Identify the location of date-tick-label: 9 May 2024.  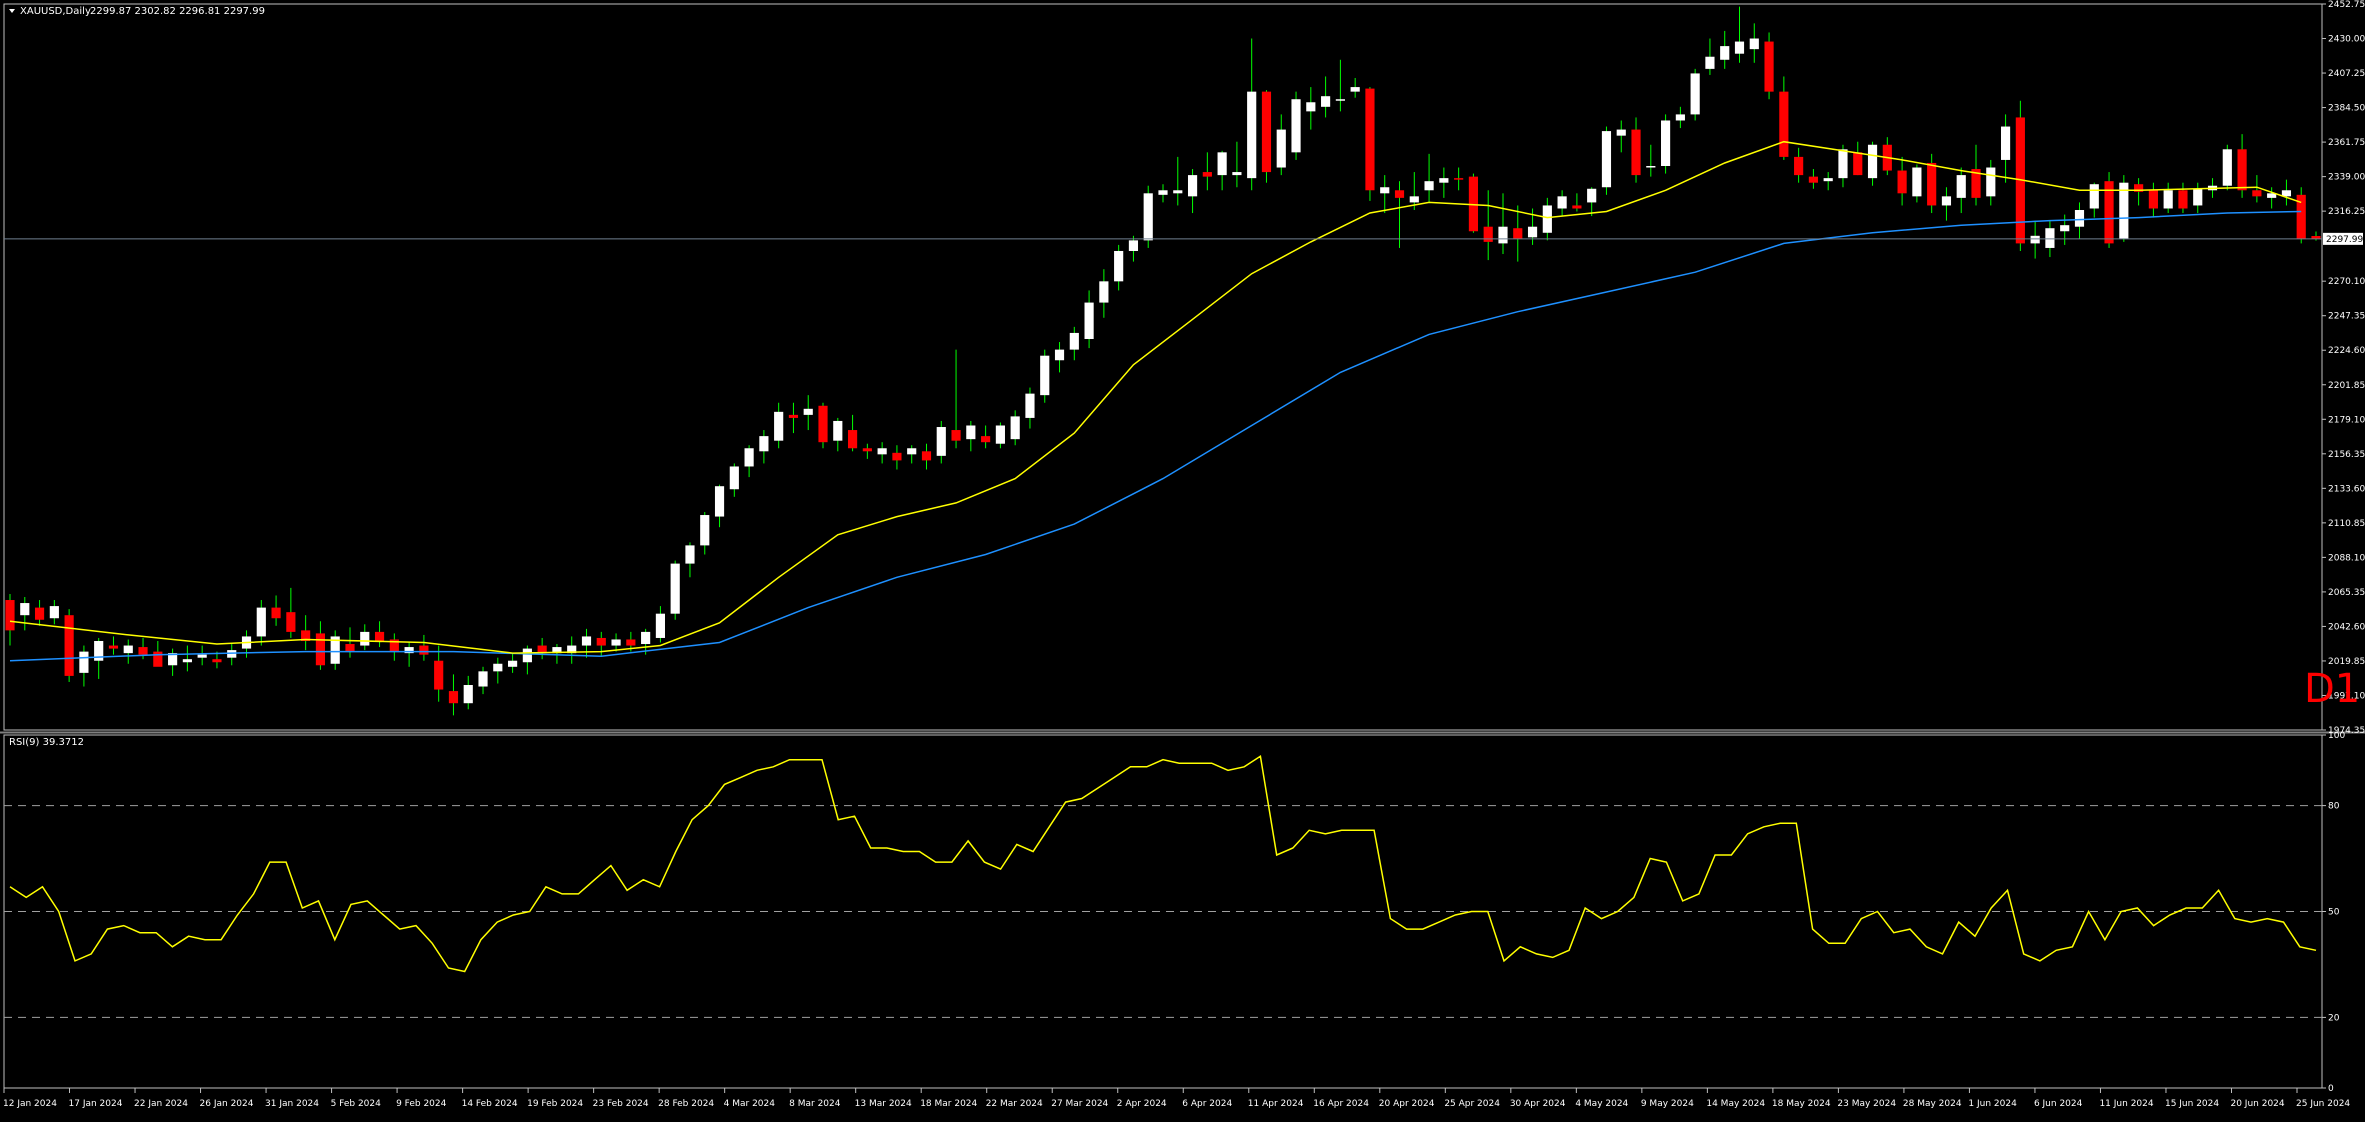
(1667, 1104).